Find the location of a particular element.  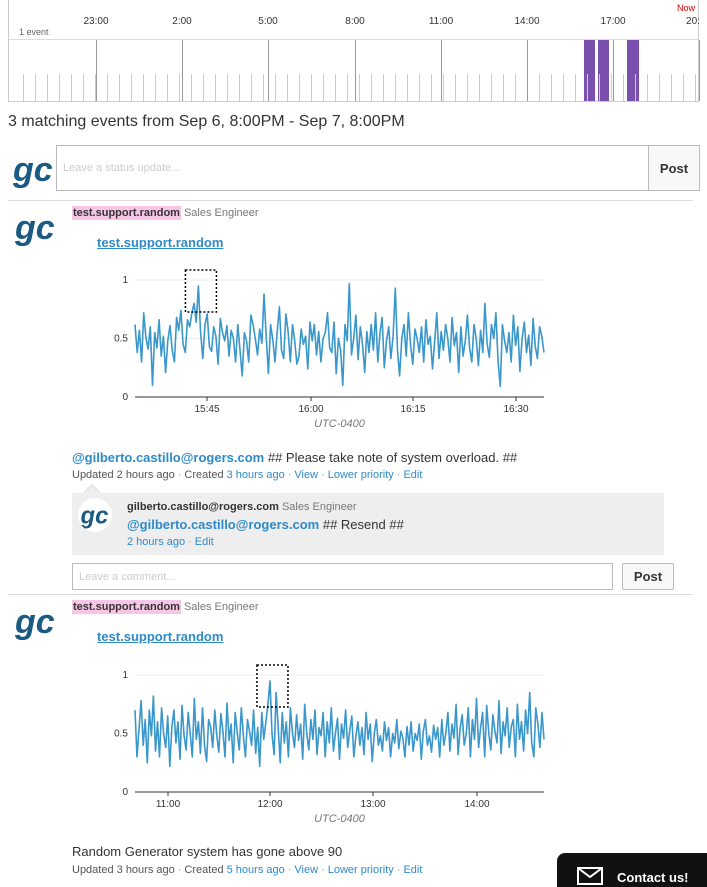

comment-user-name: gilberto.castillo@rogers.com is located at coordinates (203, 507).